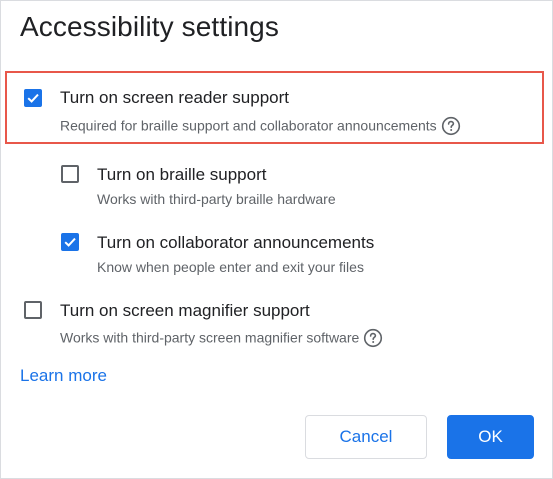 The width and height of the screenshot is (553, 479). Describe the element at coordinates (63, 376) in the screenshot. I see `learn-more-link: Learn more` at that location.